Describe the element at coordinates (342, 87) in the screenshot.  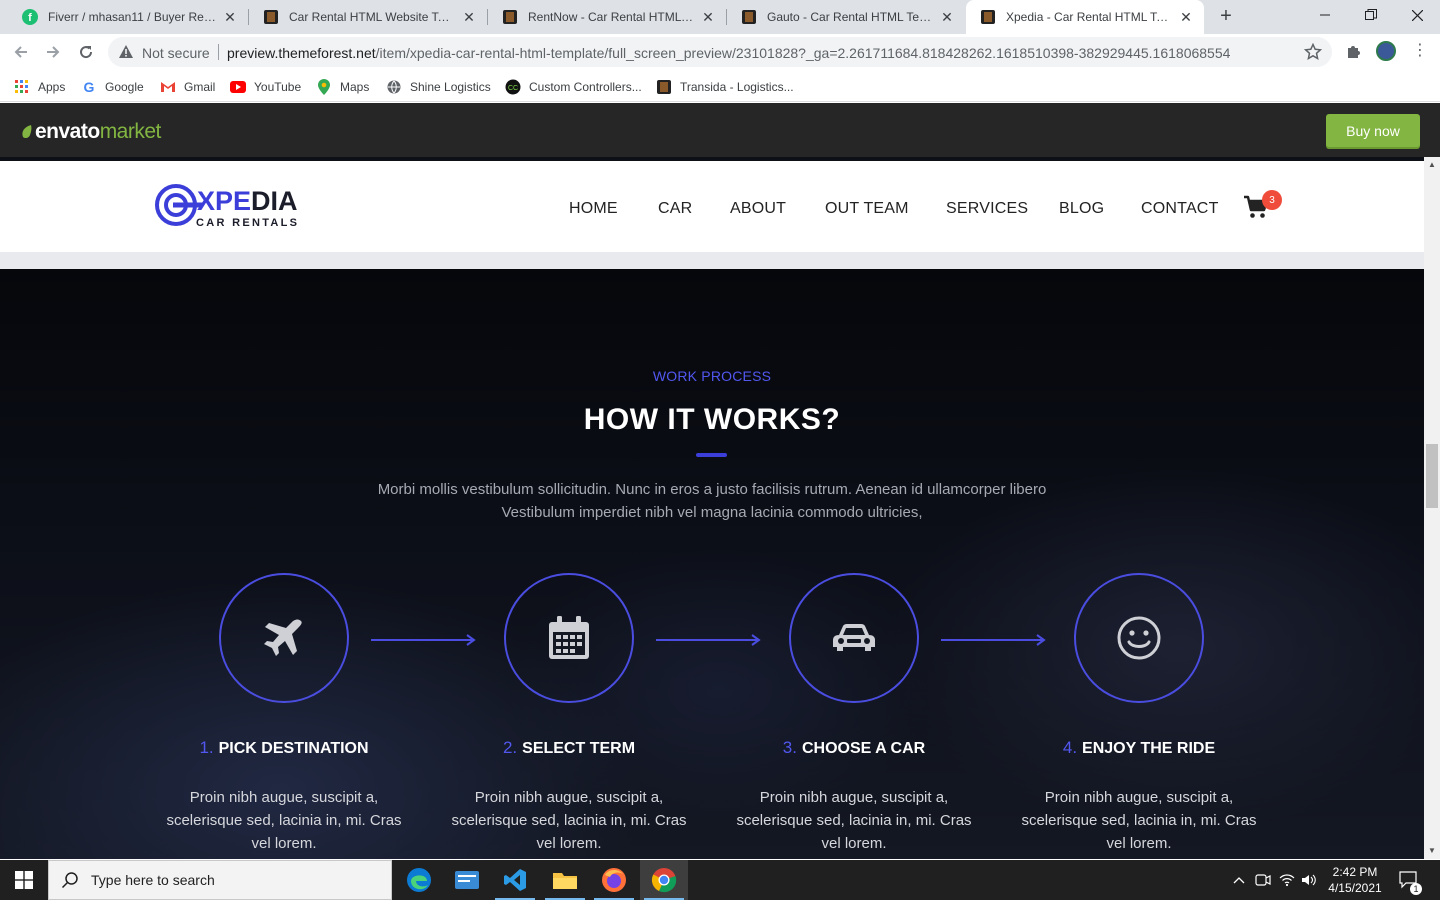
I see `bookmark-maps: Maps` at that location.